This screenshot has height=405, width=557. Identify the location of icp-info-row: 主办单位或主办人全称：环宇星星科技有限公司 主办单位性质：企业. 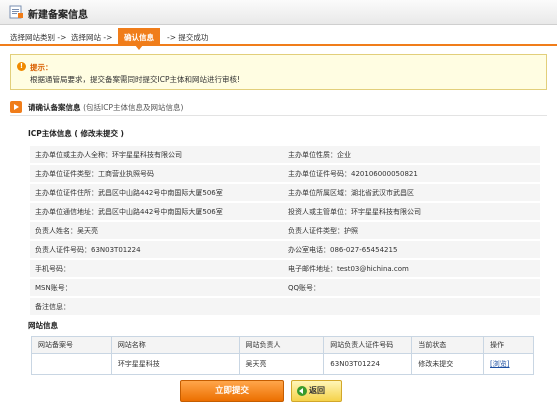
(285, 154).